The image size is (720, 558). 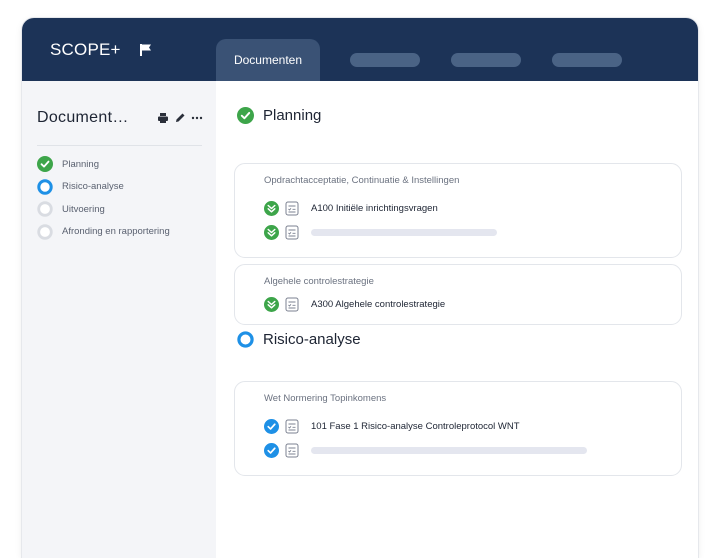 I want to click on print-icon, so click(x=163, y=118).